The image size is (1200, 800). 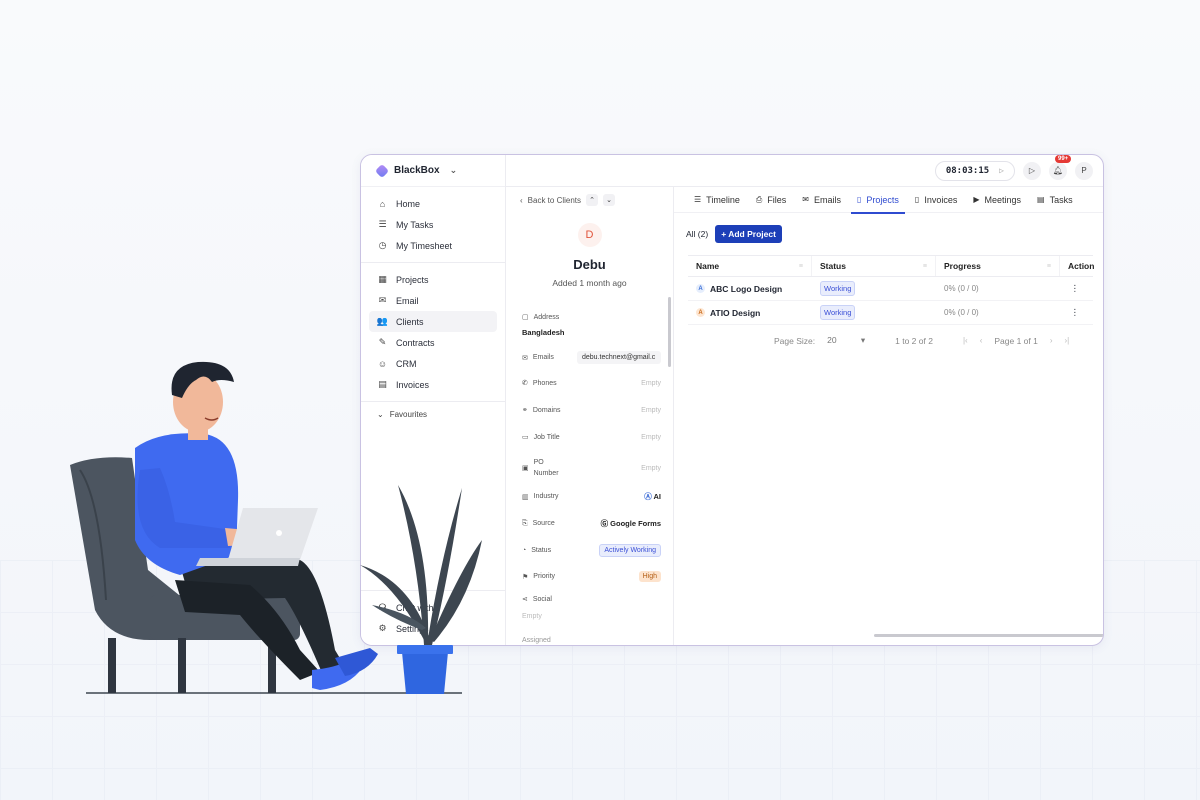 What do you see at coordinates (697, 234) in the screenshot?
I see `project-count-filter: All (2)` at bounding box center [697, 234].